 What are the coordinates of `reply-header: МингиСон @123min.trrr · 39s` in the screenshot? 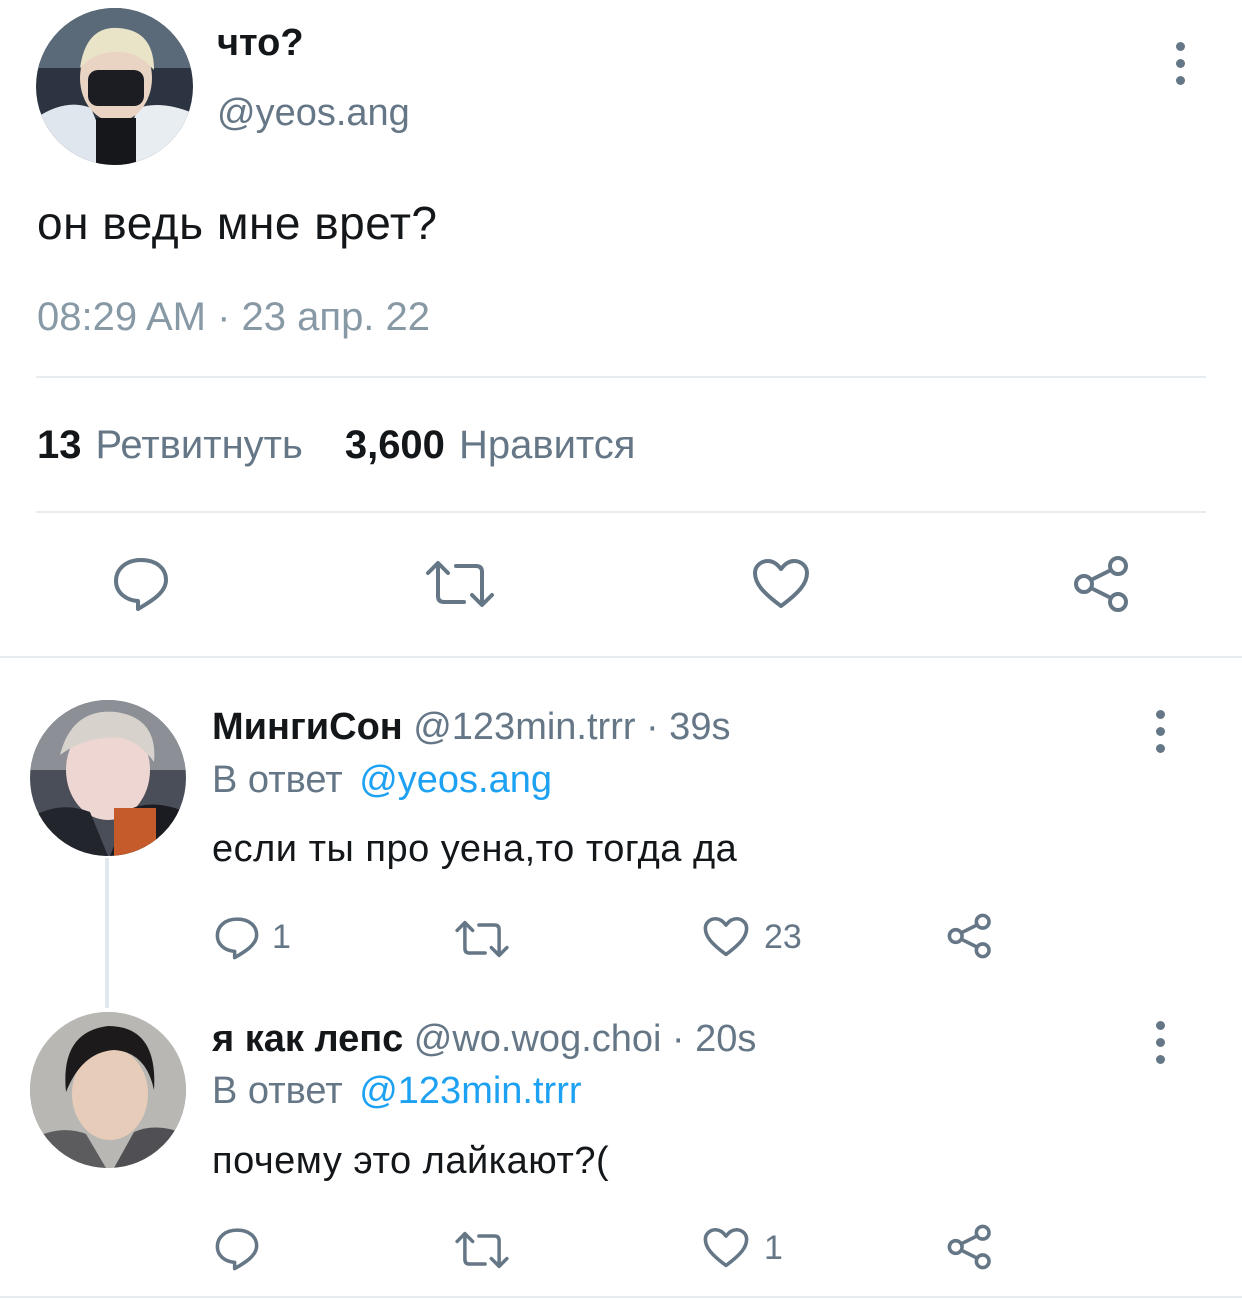 It's located at (471, 727).